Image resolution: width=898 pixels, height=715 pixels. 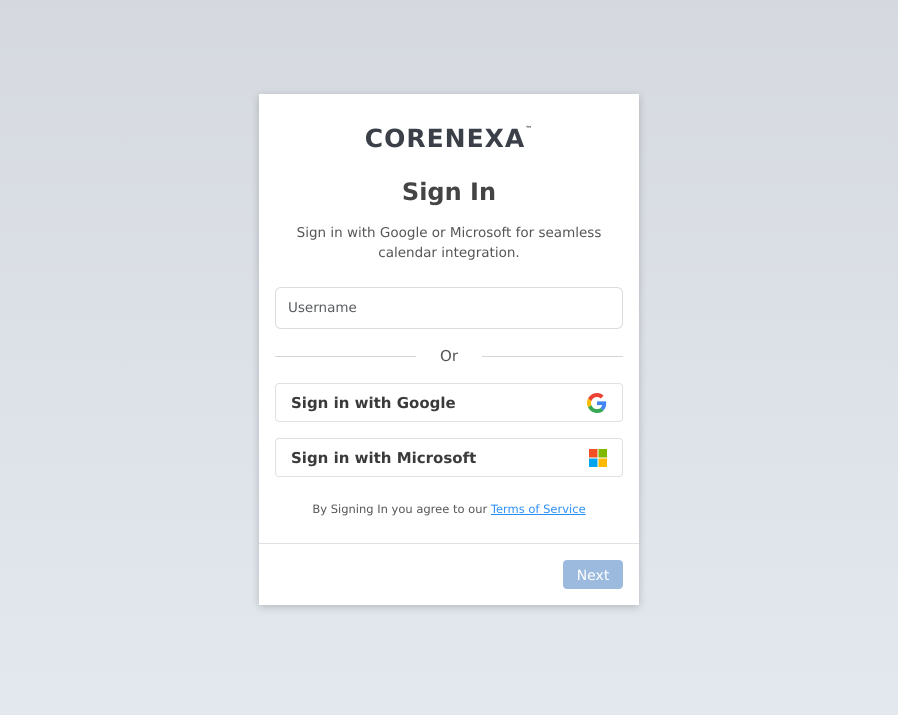 What do you see at coordinates (598, 457) in the screenshot?
I see `microsoft-icon` at bounding box center [598, 457].